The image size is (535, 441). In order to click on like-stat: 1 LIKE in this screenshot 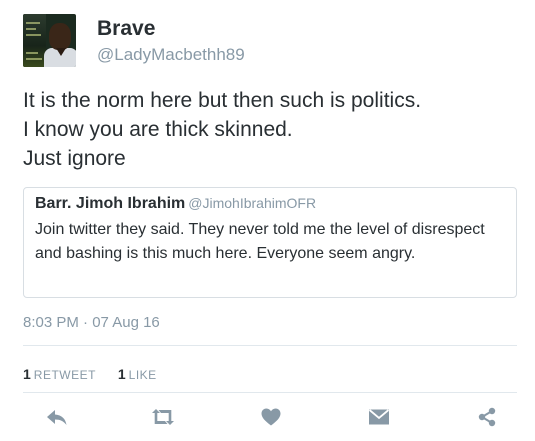, I will do `click(137, 374)`.